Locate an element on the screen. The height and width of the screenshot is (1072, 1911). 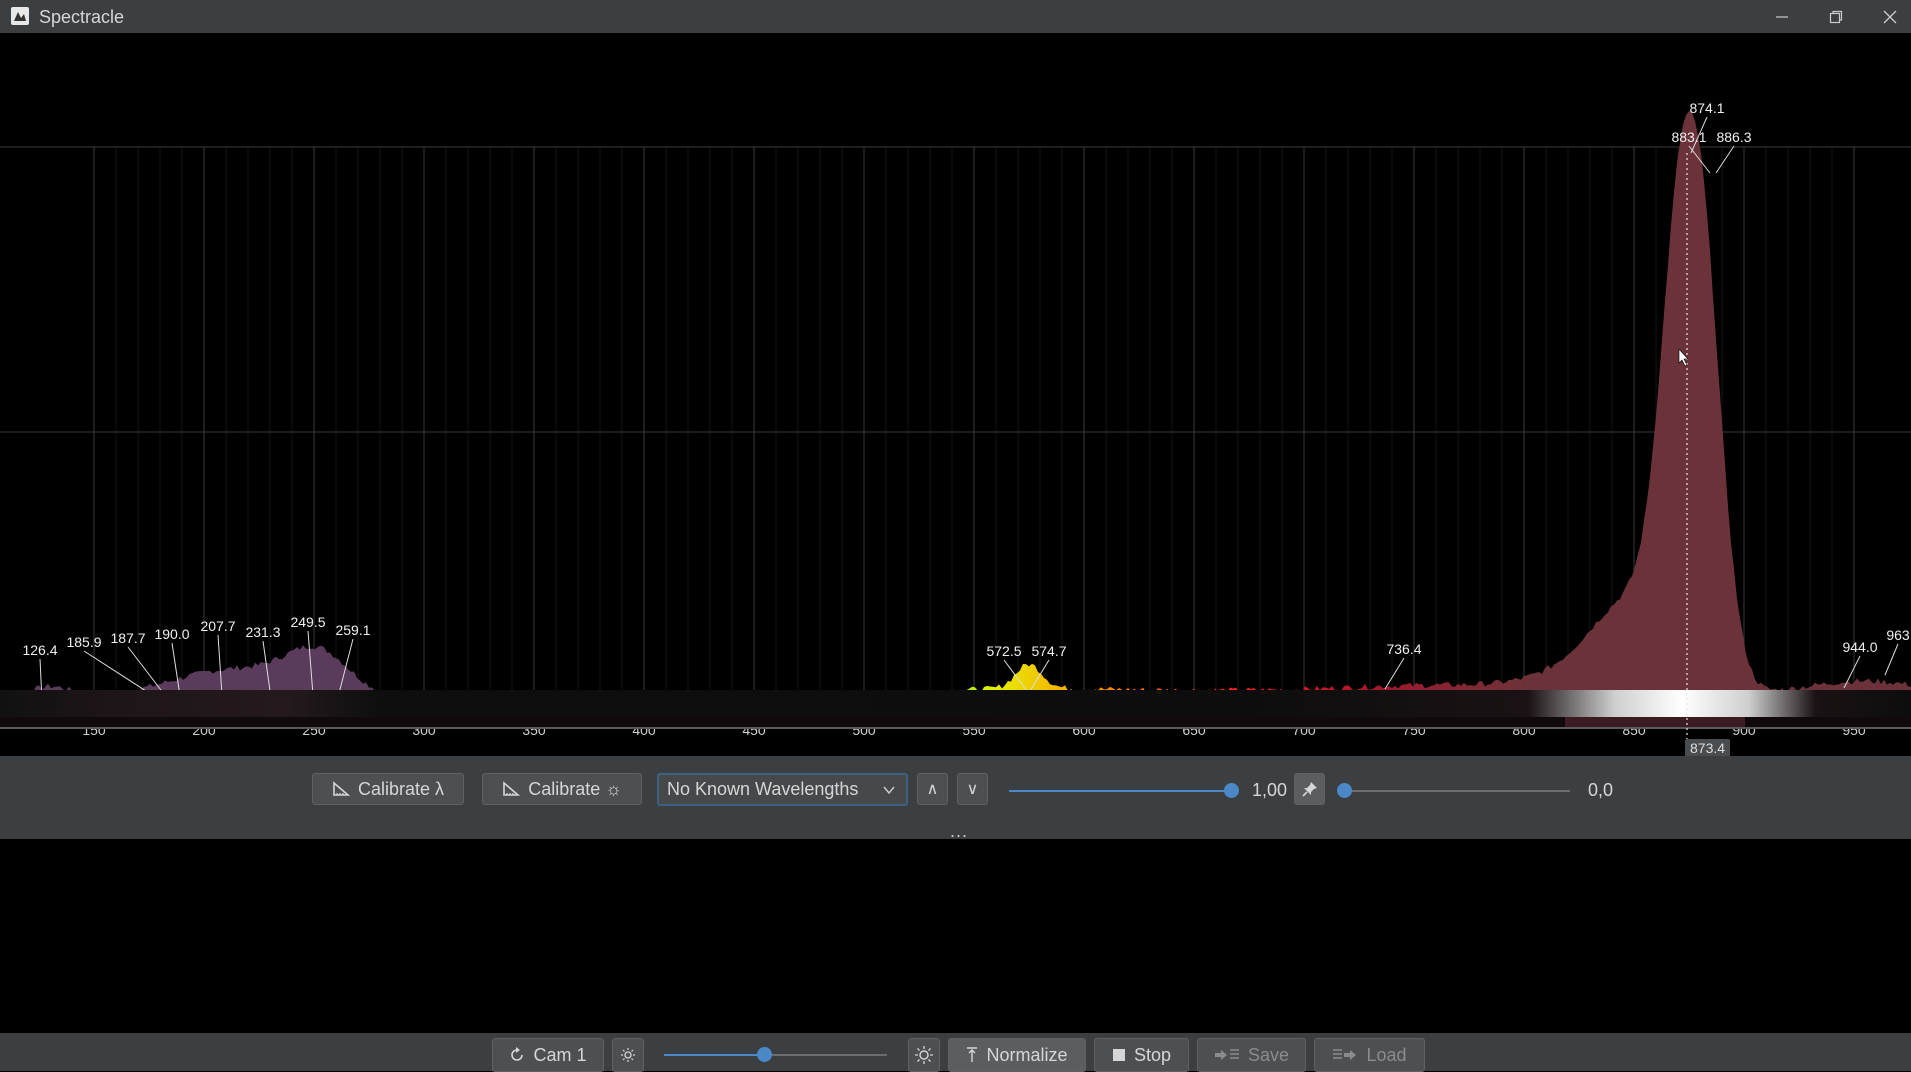
known-wavelengths-dropdown: No Known Wavelengths is located at coordinates (782, 789).